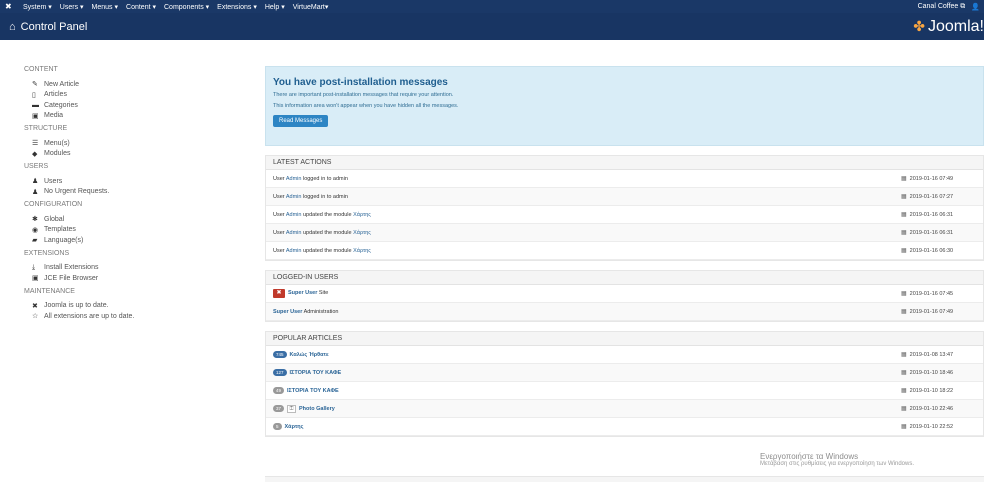 The width and height of the screenshot is (984, 482). Describe the element at coordinates (931, 293) in the screenshot. I see `date-text: 2019-01-16 07:45` at that location.